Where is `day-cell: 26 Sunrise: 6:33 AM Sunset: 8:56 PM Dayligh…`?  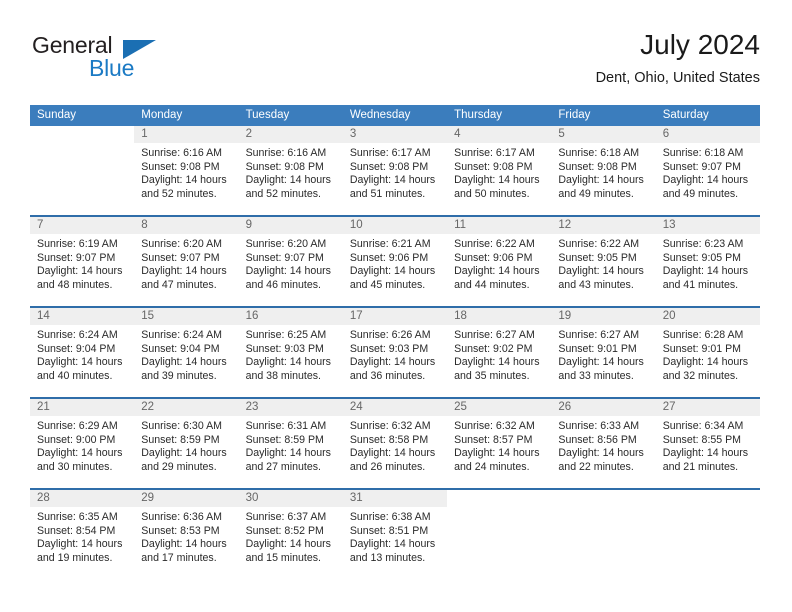
day-cell: 26 Sunrise: 6:33 AM Sunset: 8:56 PM Dayligh… is located at coordinates (603, 440).